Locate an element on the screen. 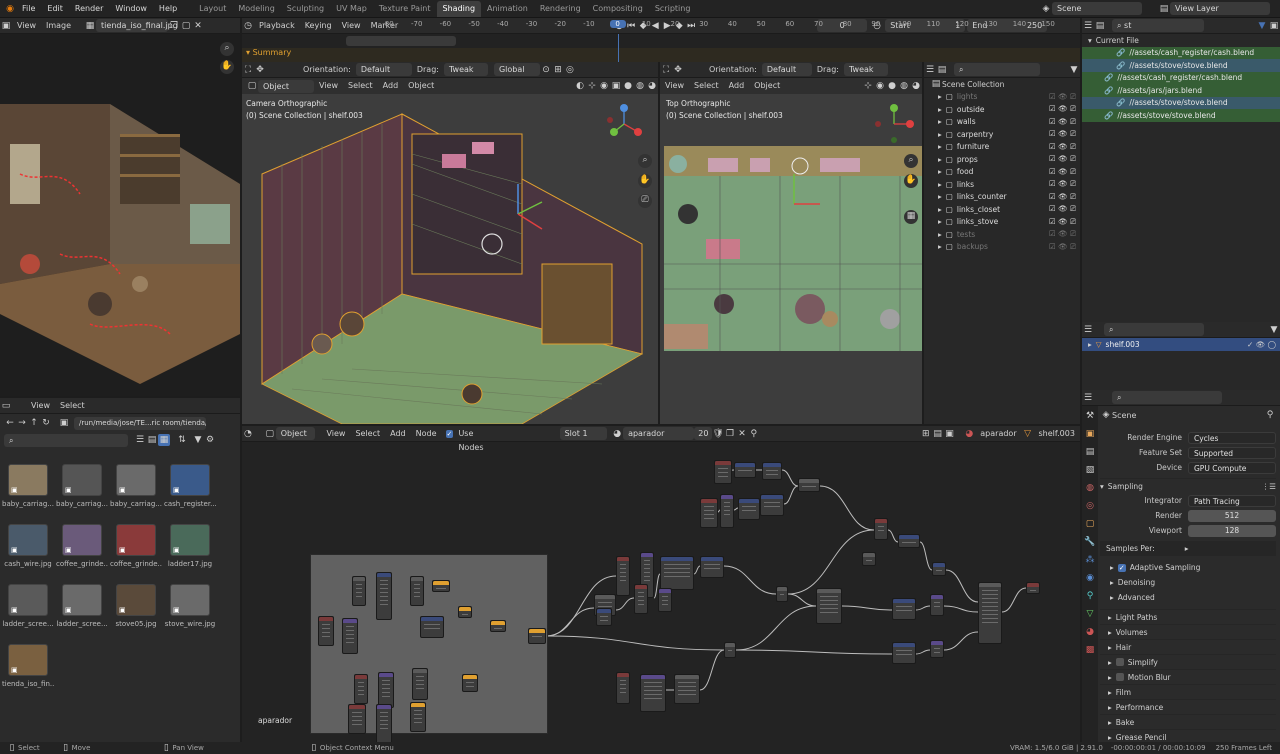 The image size is (1280, 754). section-checkbox is located at coordinates (1119, 677).